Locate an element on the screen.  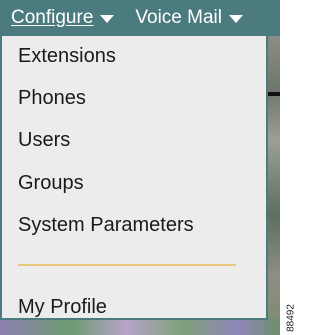
menu-item-groups: Groups is located at coordinates (51, 183).